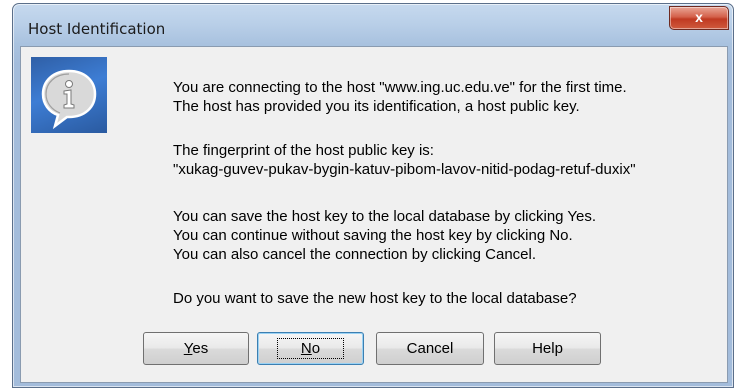 This screenshot has width=734, height=391. What do you see at coordinates (97, 29) in the screenshot?
I see `window-title: Host Identification` at bounding box center [97, 29].